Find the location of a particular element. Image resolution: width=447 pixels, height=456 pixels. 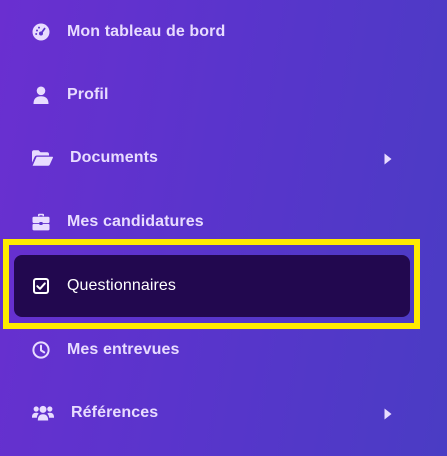

sidebar-item-label: Mon tableau de bord is located at coordinates (146, 31).